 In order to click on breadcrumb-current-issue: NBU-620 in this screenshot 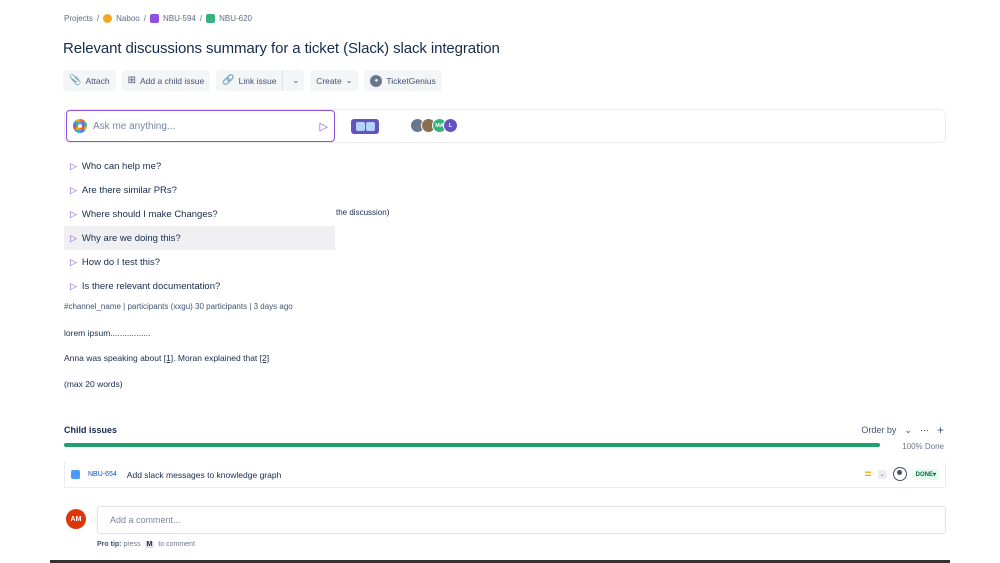, I will do `click(235, 18)`.